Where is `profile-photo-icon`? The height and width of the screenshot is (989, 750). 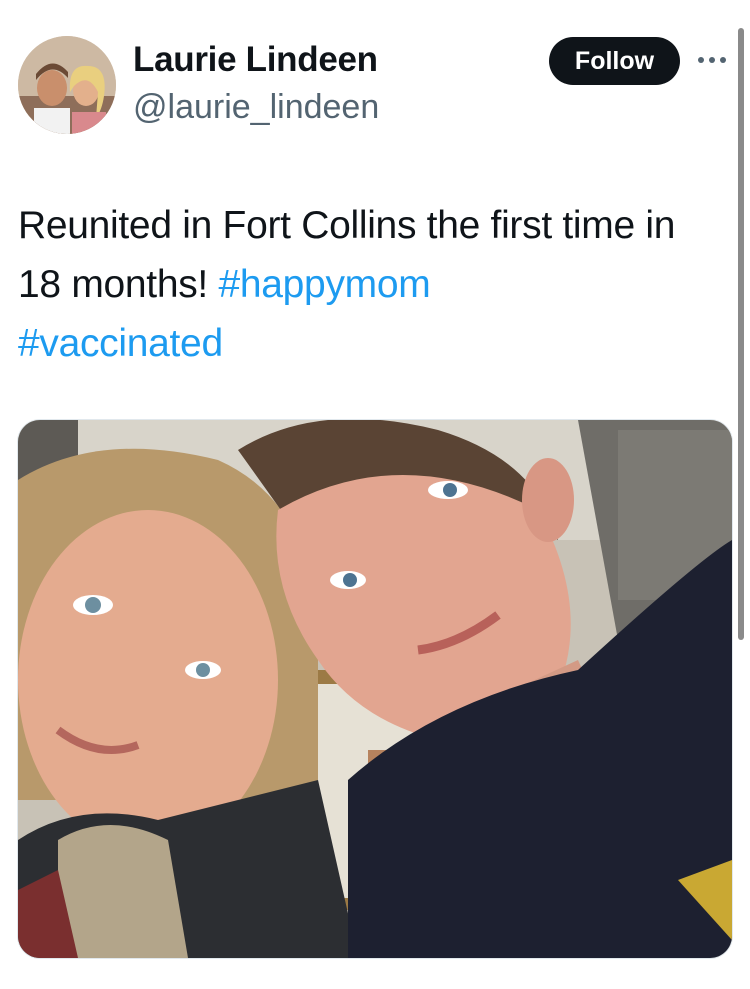
profile-photo-icon is located at coordinates (67, 85).